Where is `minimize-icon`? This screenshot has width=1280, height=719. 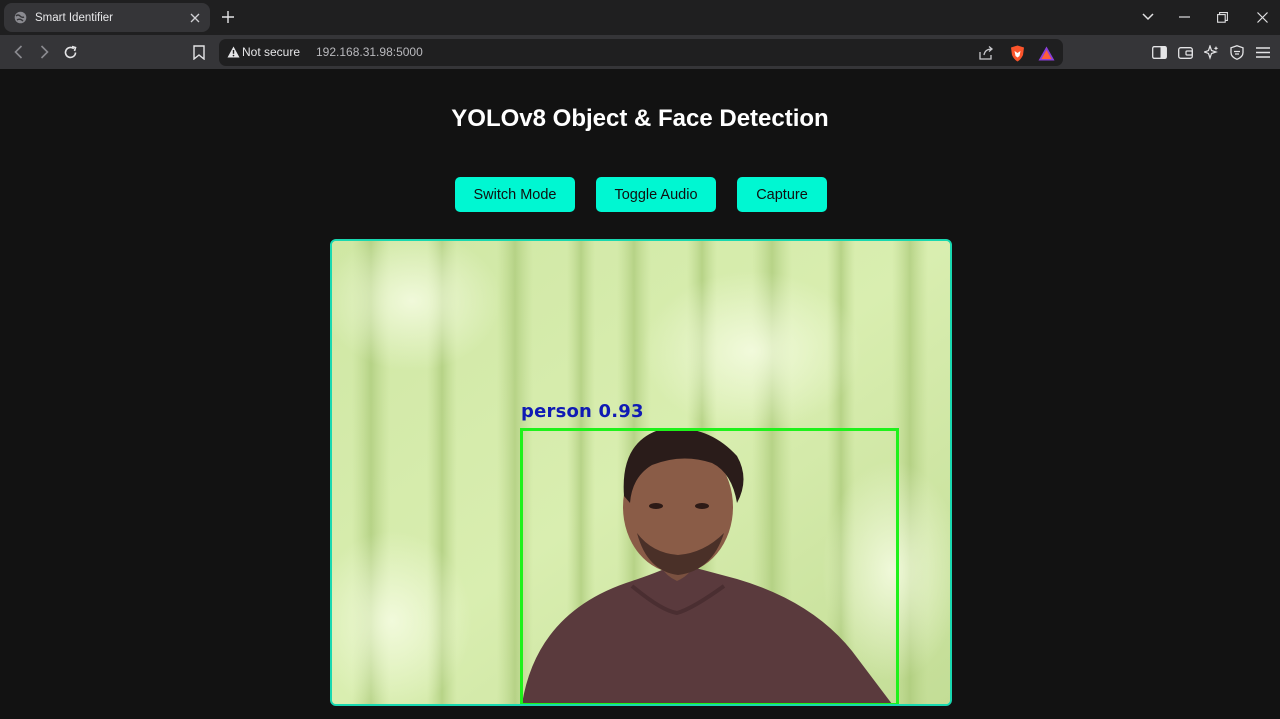
minimize-icon is located at coordinates (1184, 17).